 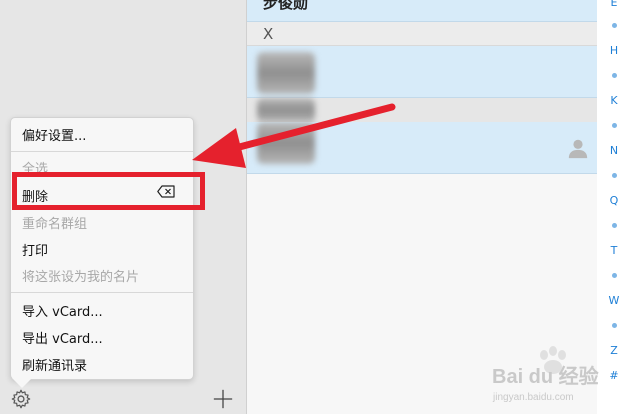 I want to click on menu-item-set-my-card: 将这张设为我的名片, so click(x=80, y=275).